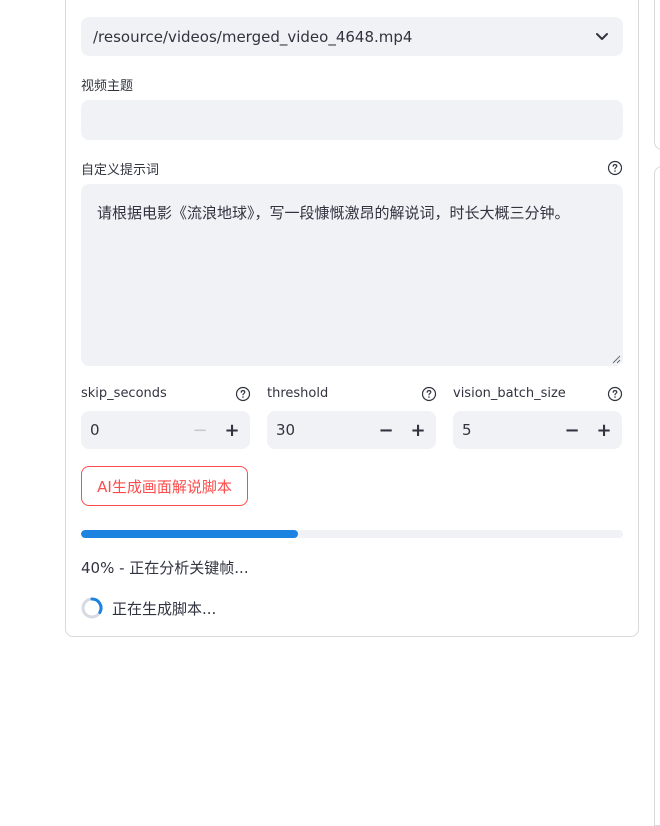  Describe the element at coordinates (124, 393) in the screenshot. I see `skip-seconds-label: skip_seconds` at that location.